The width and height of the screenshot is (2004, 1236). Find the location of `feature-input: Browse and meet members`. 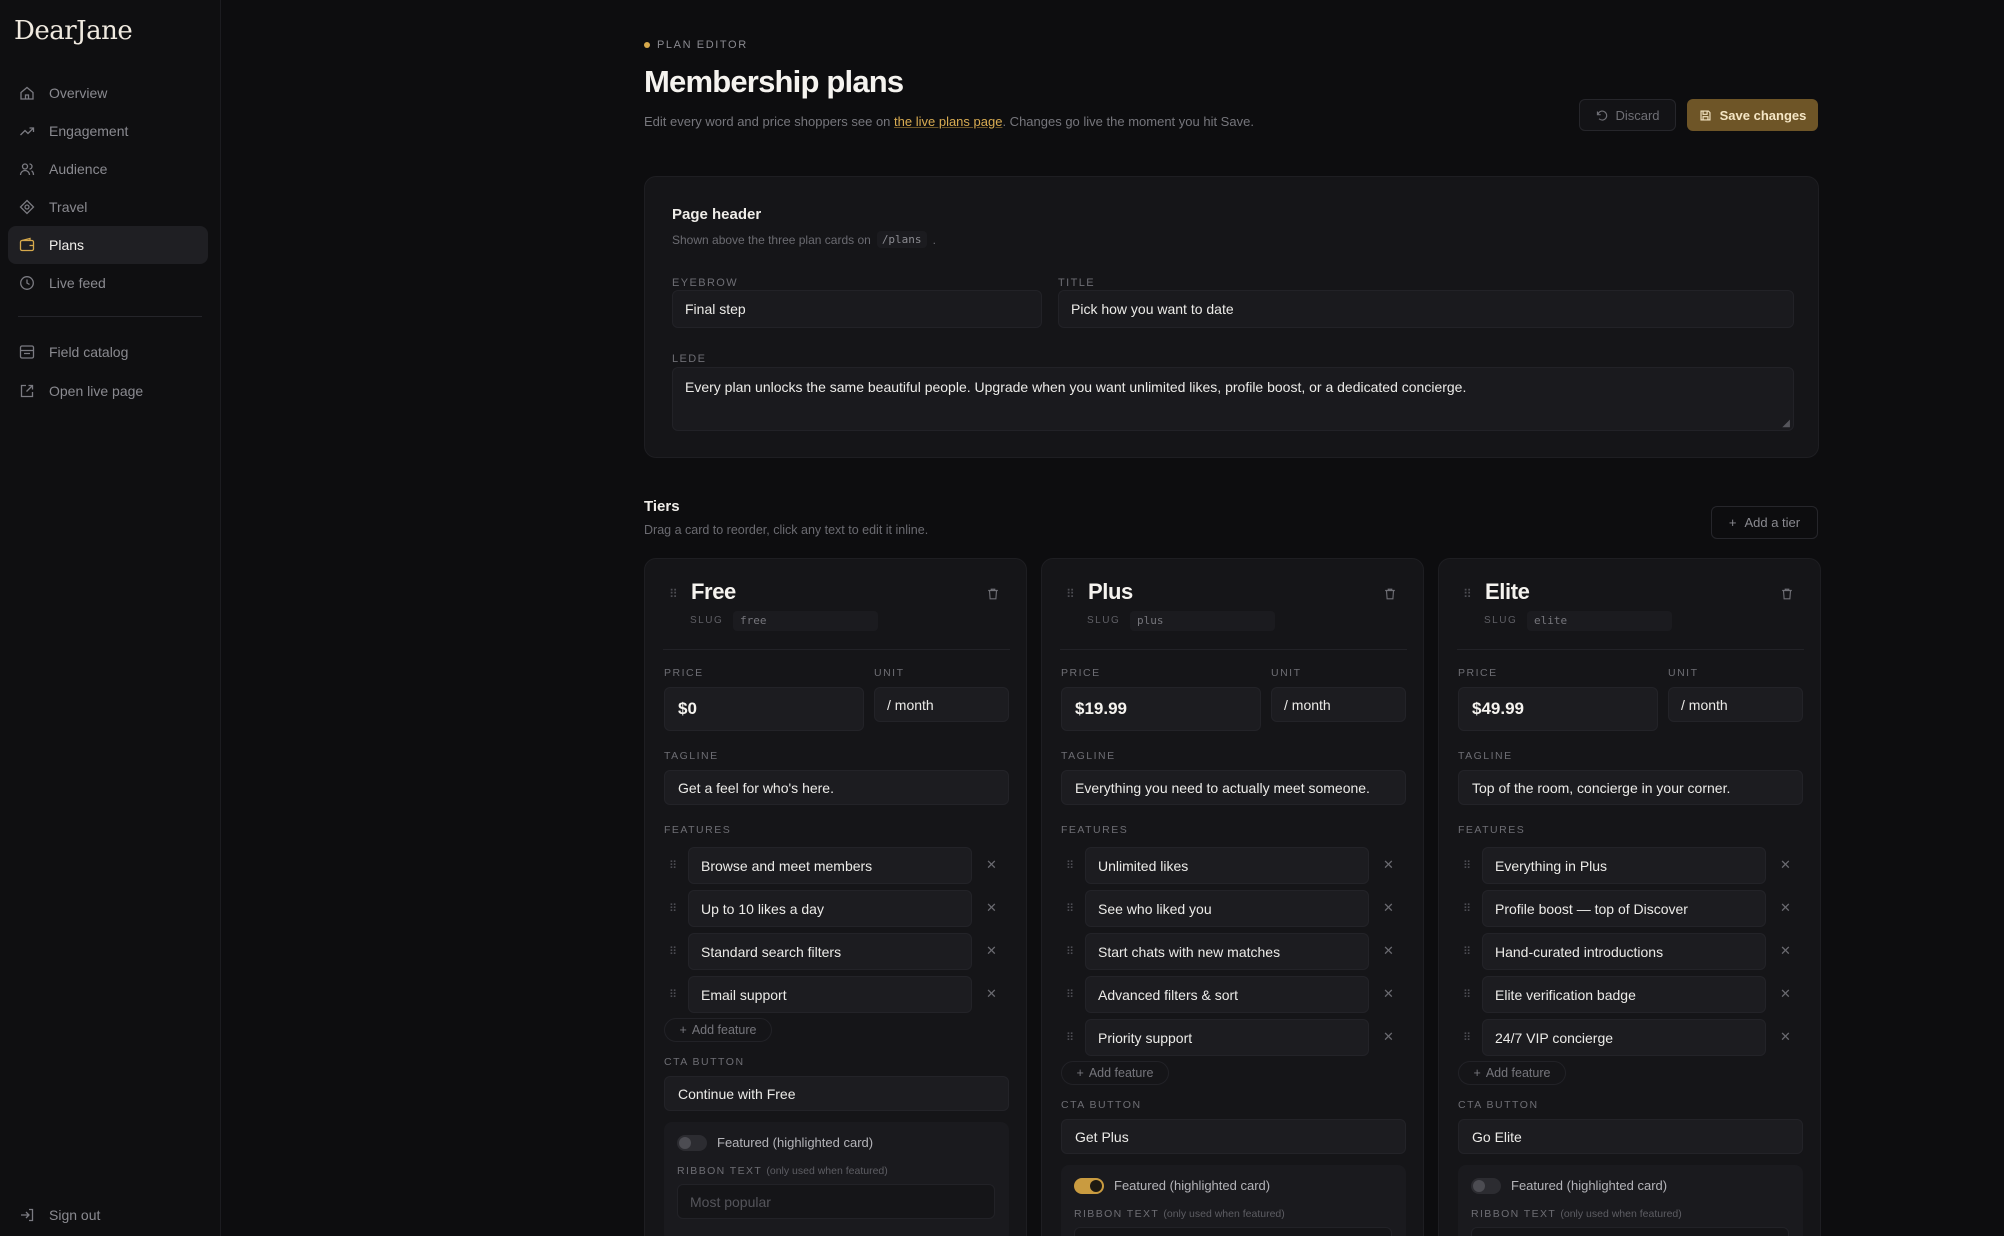

feature-input: Browse and meet members is located at coordinates (830, 865).